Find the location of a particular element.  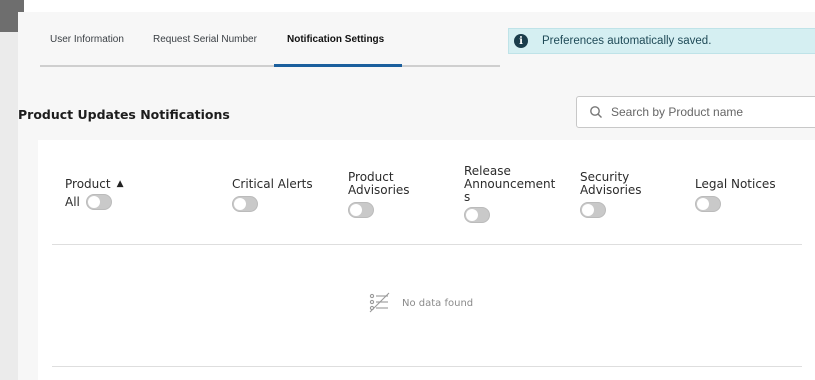

search-input is located at coordinates (711, 112).